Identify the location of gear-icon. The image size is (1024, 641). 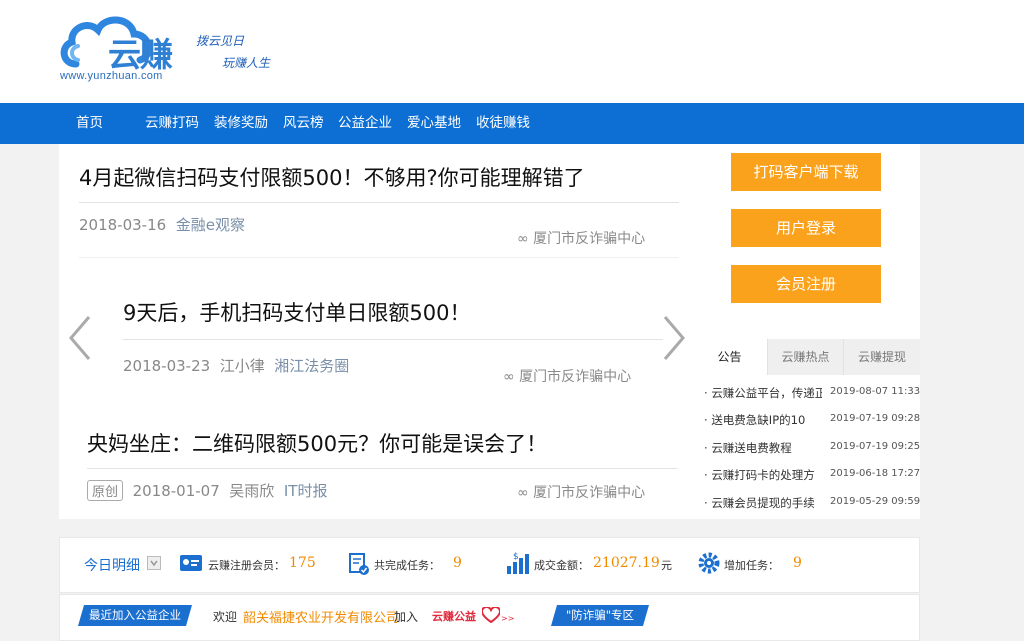
(709, 563).